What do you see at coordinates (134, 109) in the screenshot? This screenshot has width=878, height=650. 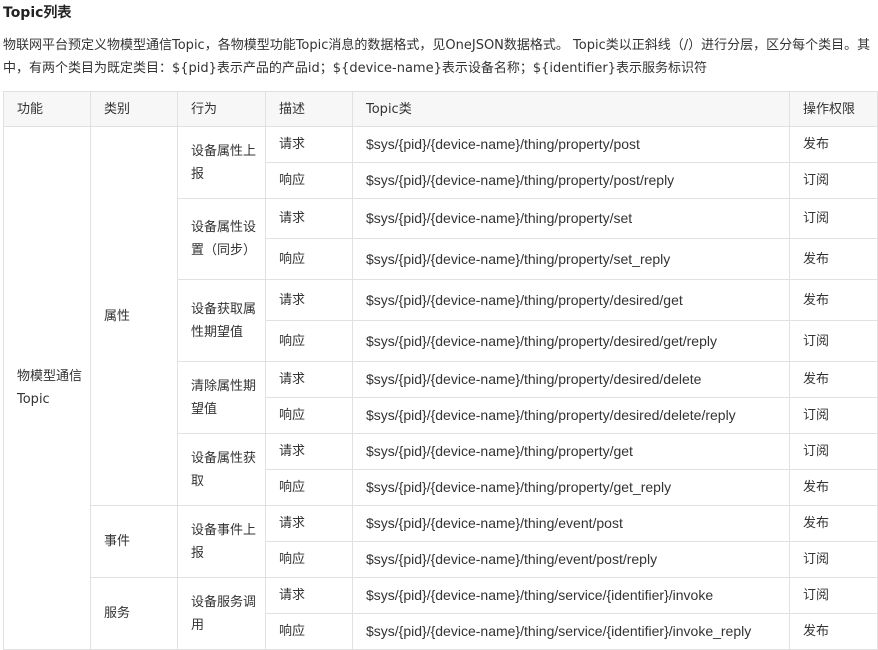 I see `header-category: 类别` at bounding box center [134, 109].